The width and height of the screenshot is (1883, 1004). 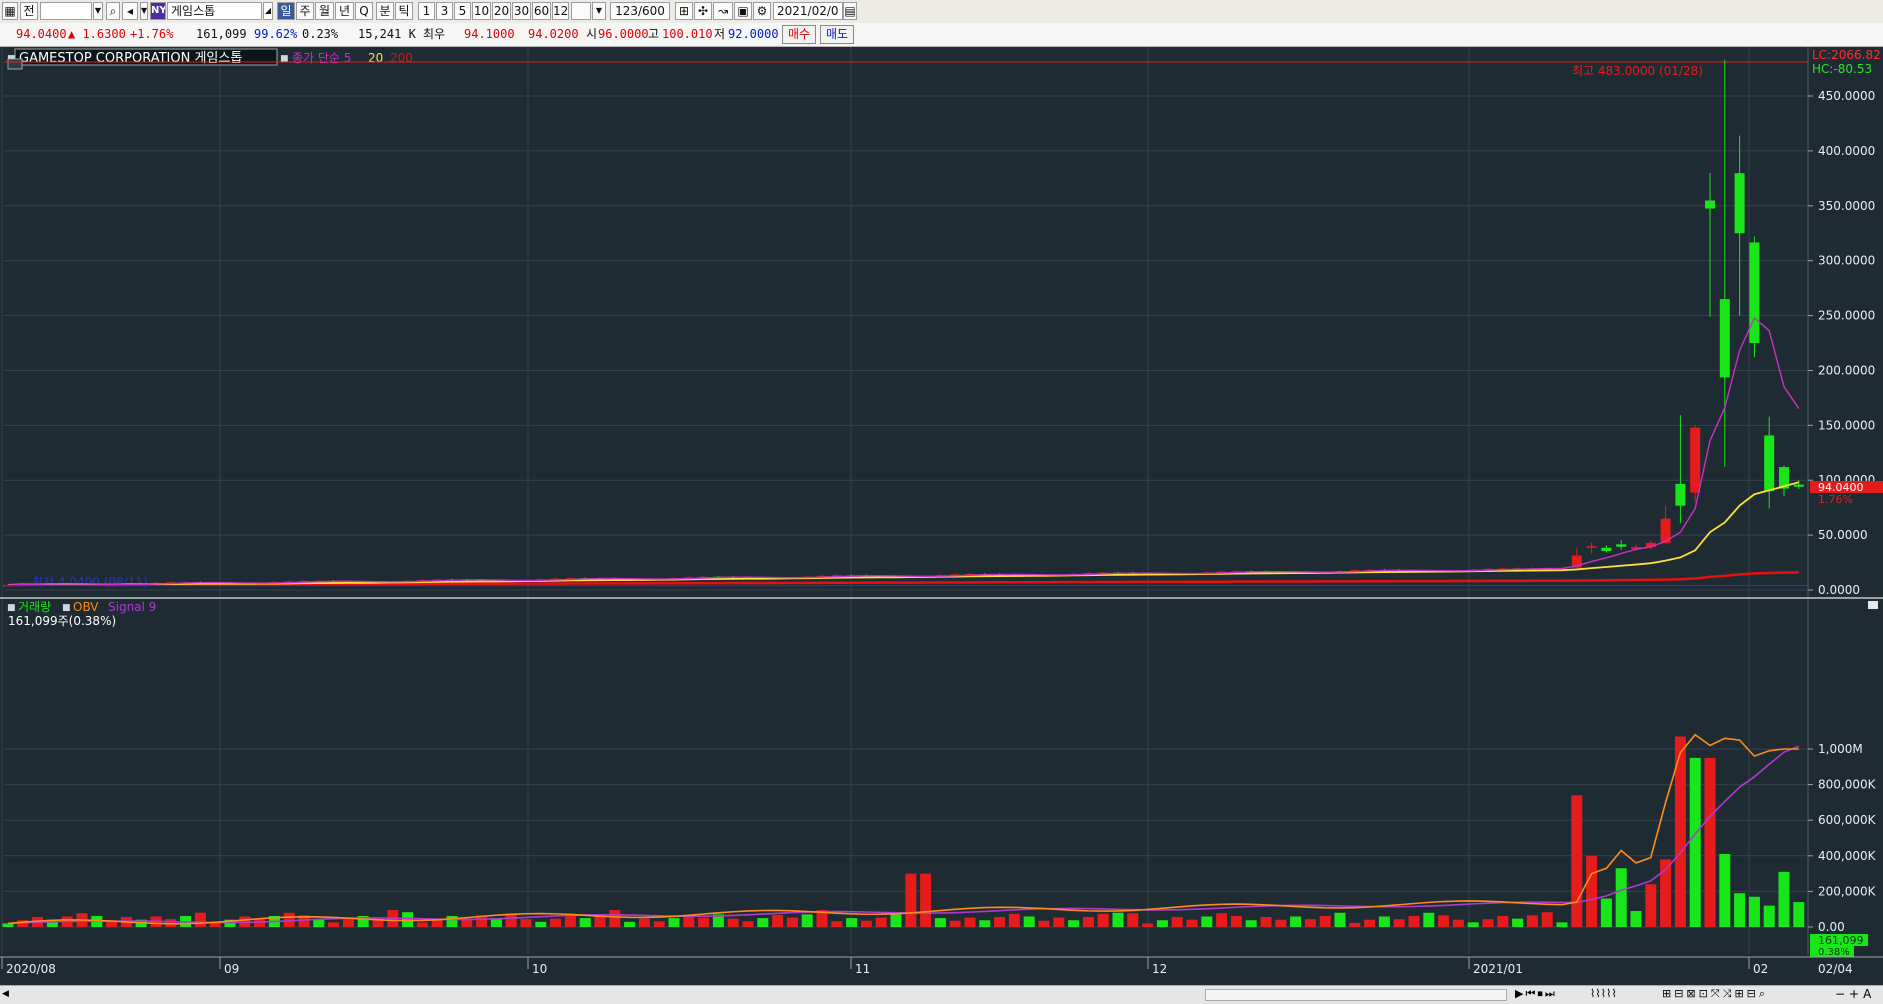 I want to click on period-quarter-button: Q, so click(x=364, y=11).